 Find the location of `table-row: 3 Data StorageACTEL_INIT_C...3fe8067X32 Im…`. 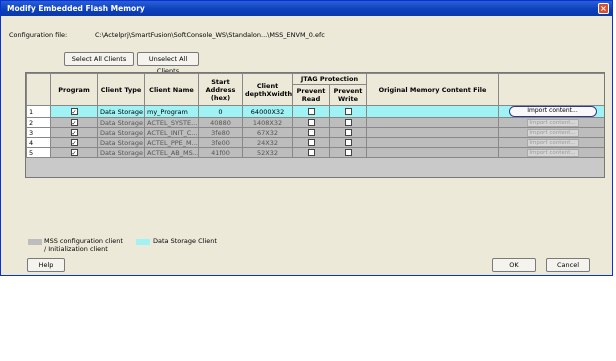

table-row: 3 Data StorageACTEL_INIT_C...3fe8067X32 Im… is located at coordinates (315, 132).